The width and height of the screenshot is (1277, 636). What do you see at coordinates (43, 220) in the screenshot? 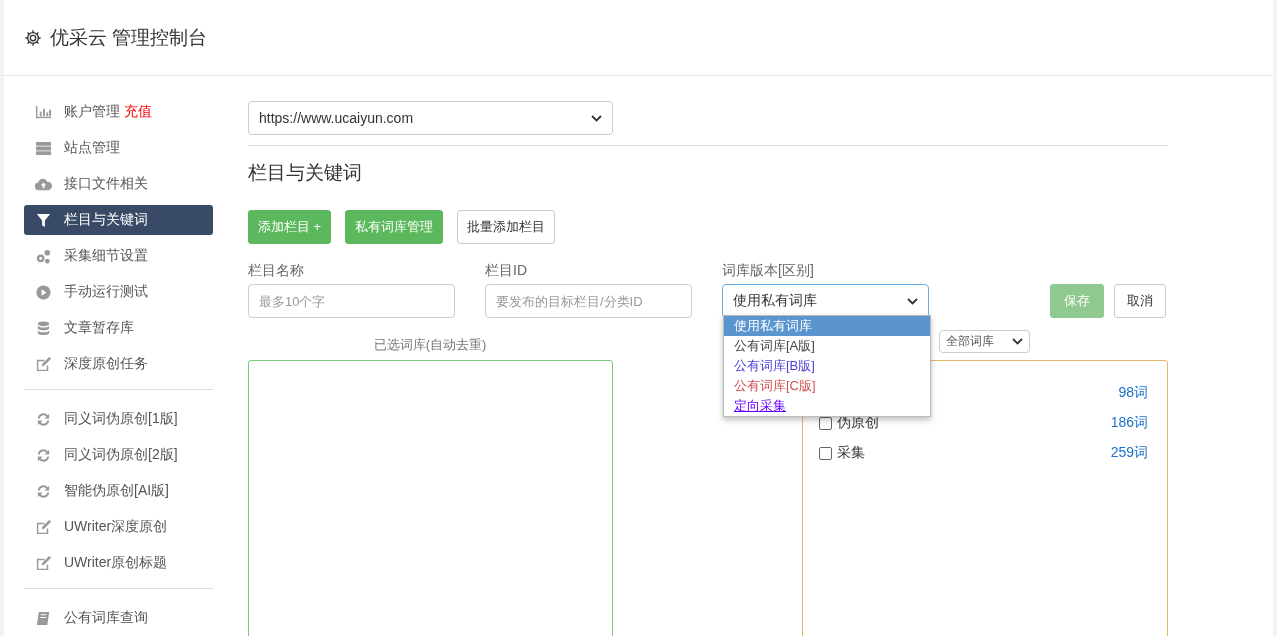
I see `filter-icon` at bounding box center [43, 220].